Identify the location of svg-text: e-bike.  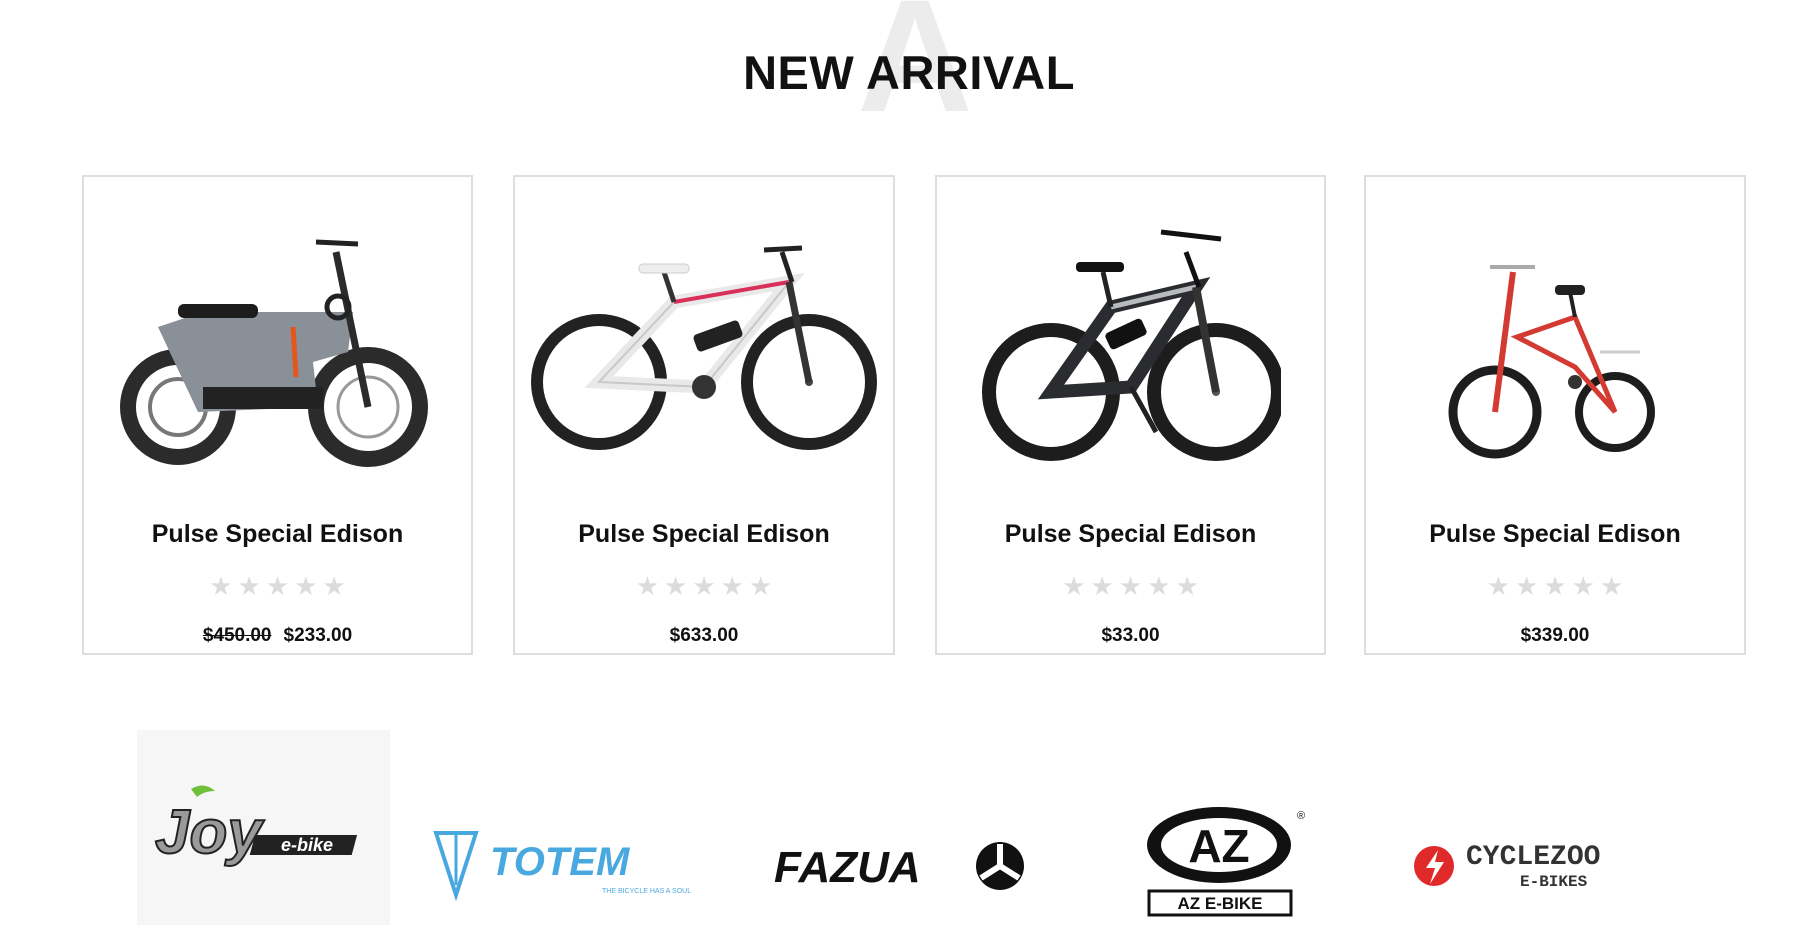
(307, 845).